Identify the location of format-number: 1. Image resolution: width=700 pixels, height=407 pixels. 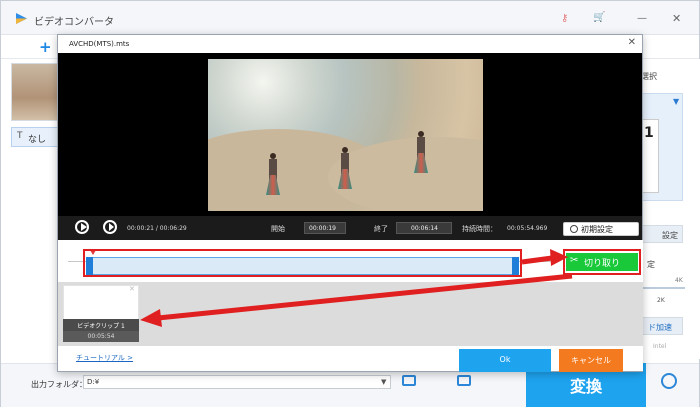
(649, 133).